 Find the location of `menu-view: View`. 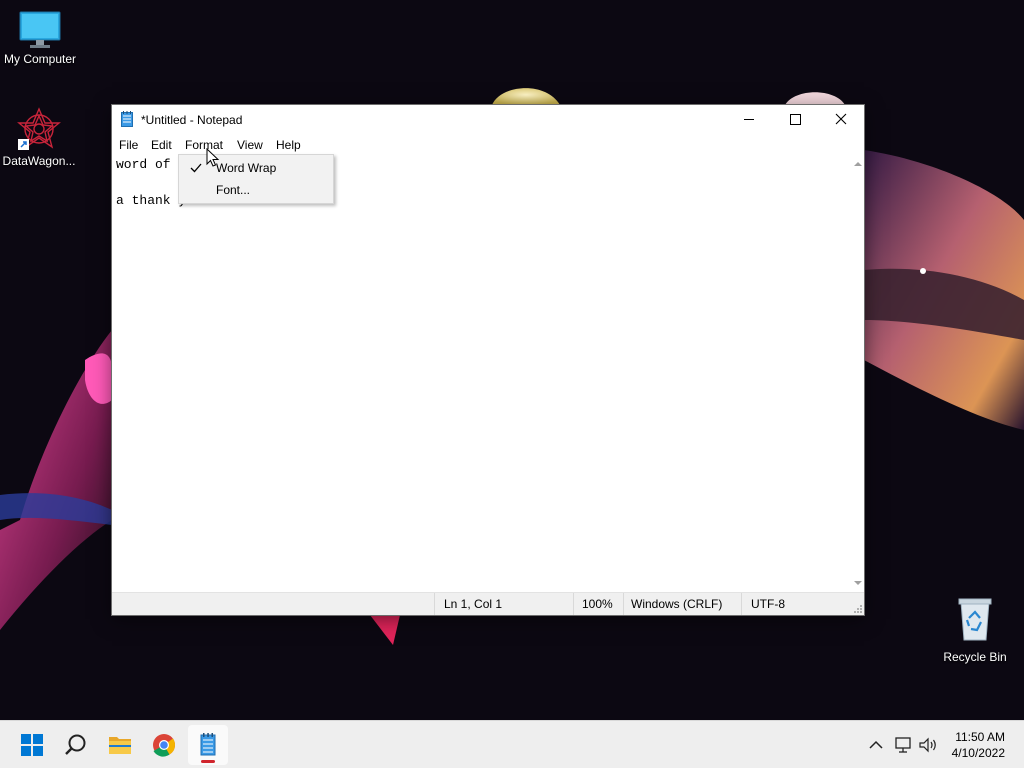

menu-view: View is located at coordinates (250, 145).